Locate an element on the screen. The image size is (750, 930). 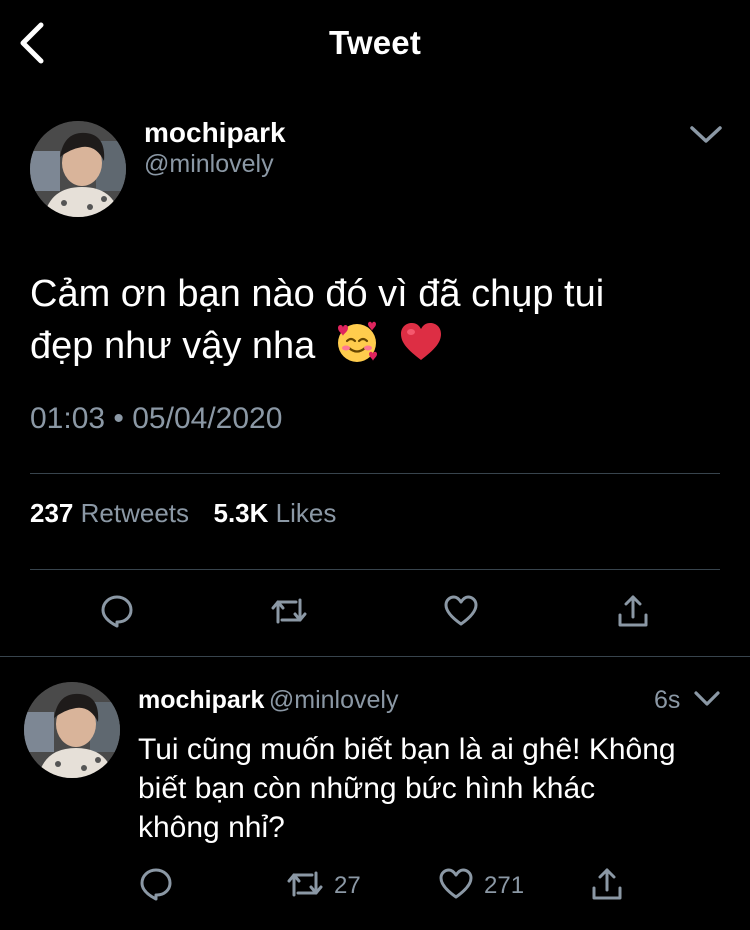
like-button is located at coordinates (461, 613).